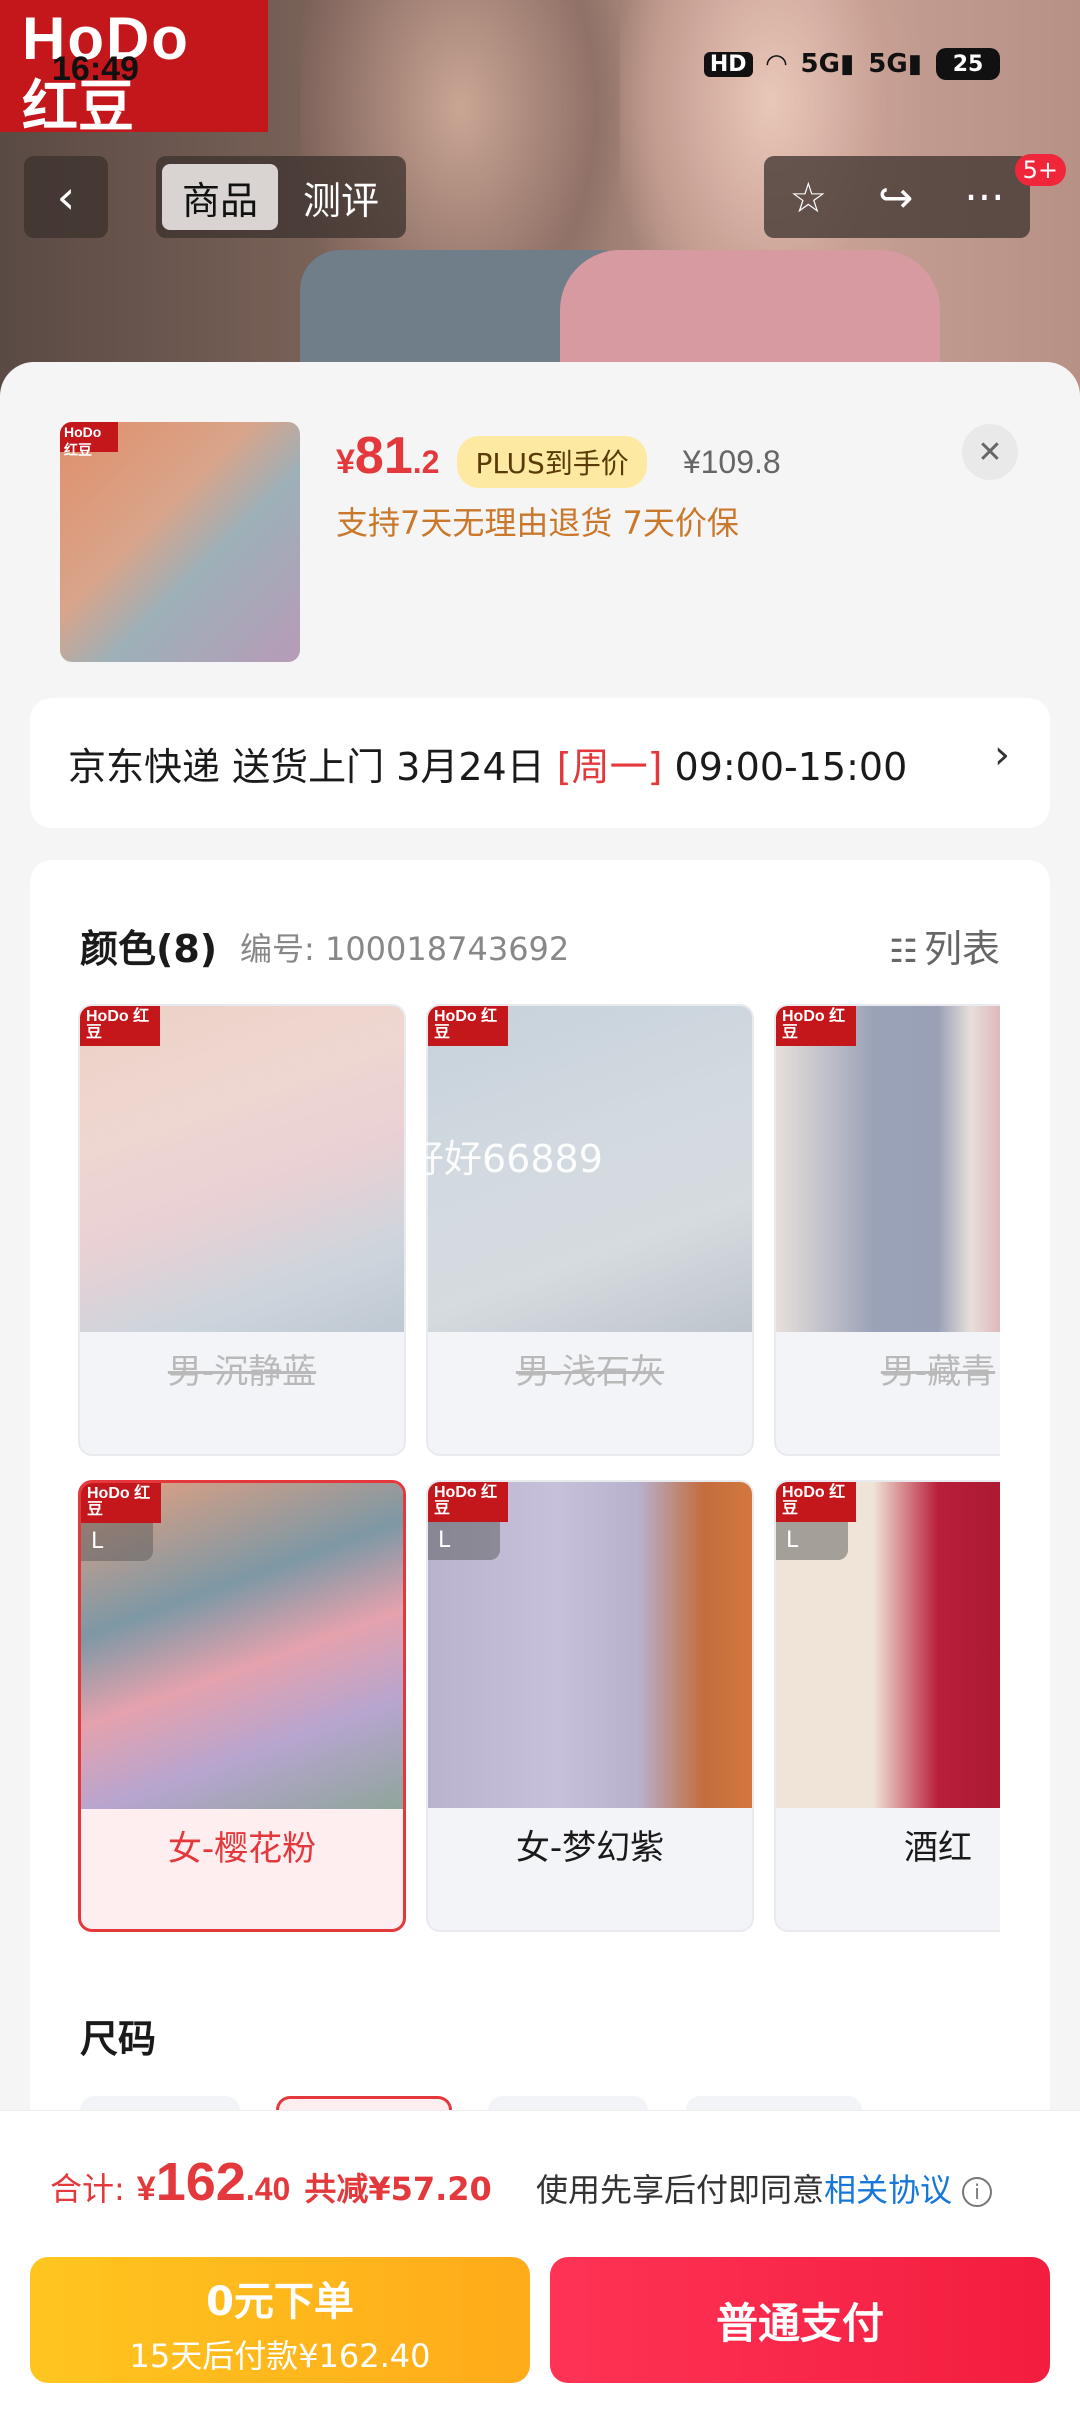  Describe the element at coordinates (398, 2189) in the screenshot. I see `saved-amount: 共减¥57.20` at that location.